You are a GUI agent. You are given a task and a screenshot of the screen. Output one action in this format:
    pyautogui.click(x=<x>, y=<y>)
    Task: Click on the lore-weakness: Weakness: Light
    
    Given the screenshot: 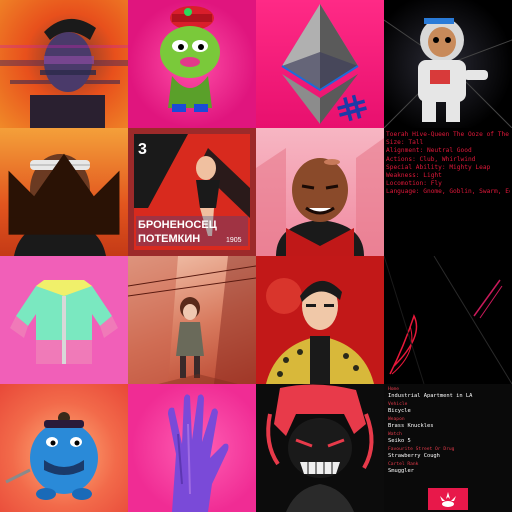 What is the action you would take?
    pyautogui.click(x=414, y=176)
    